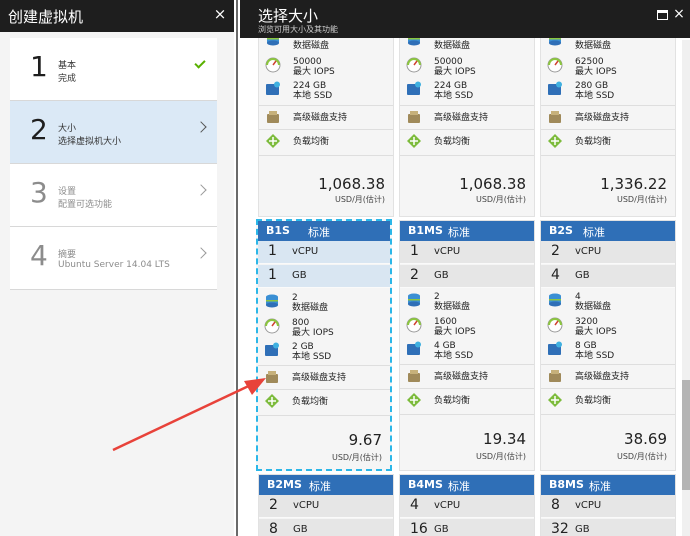  Describe the element at coordinates (278, 230) in the screenshot. I see `size-name: B1S` at that location.